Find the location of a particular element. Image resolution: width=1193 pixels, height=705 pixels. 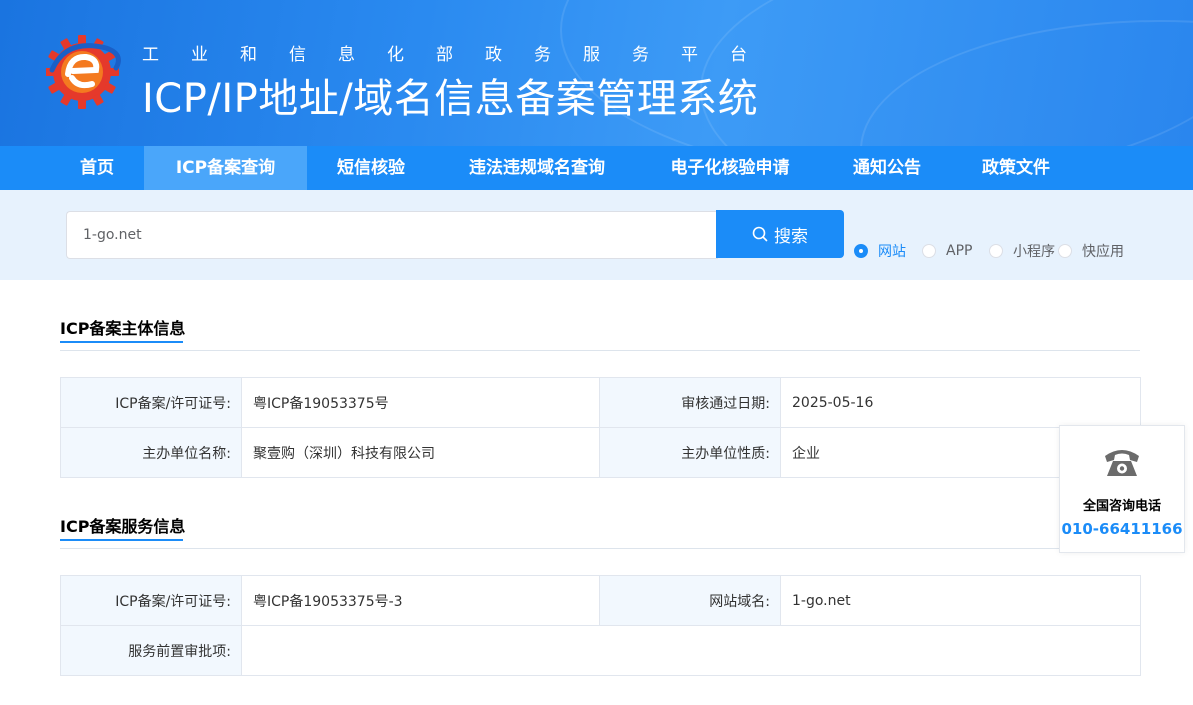

radio-app: APP is located at coordinates (947, 251).